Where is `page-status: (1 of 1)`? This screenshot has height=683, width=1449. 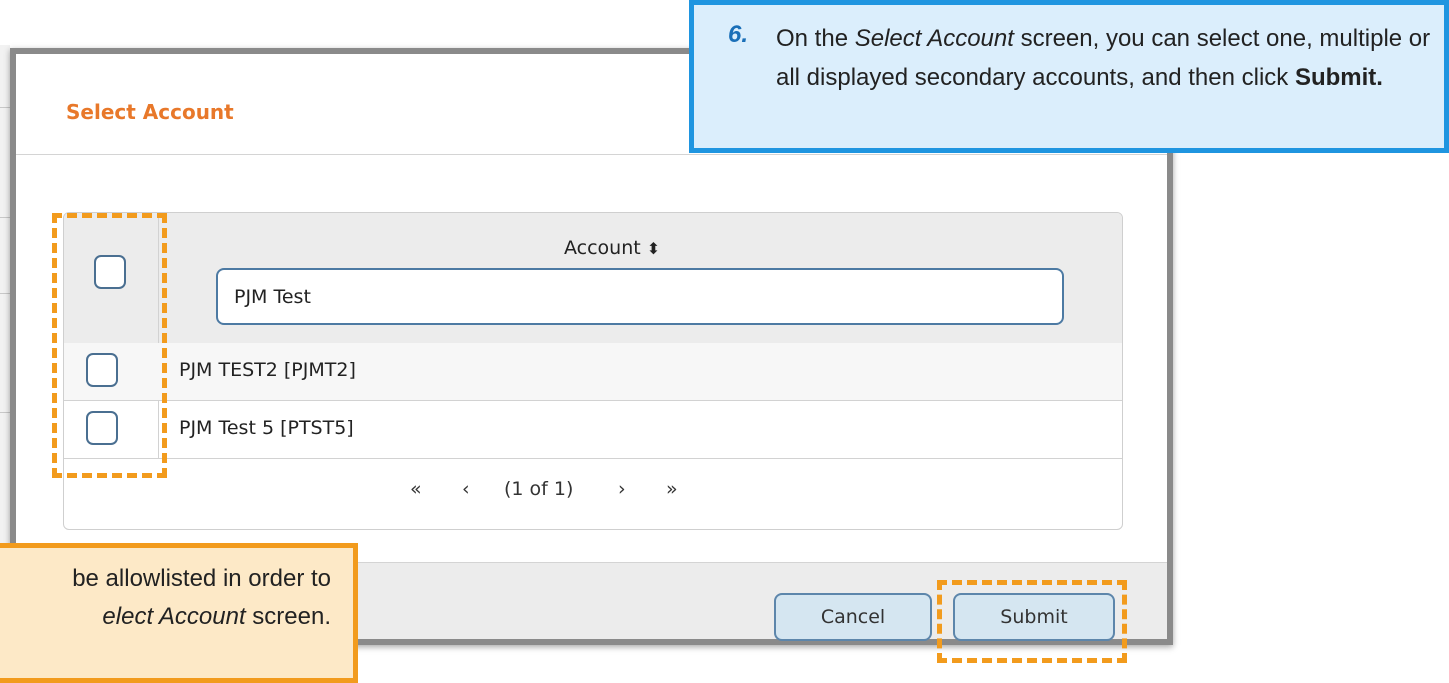 page-status: (1 of 1) is located at coordinates (539, 489).